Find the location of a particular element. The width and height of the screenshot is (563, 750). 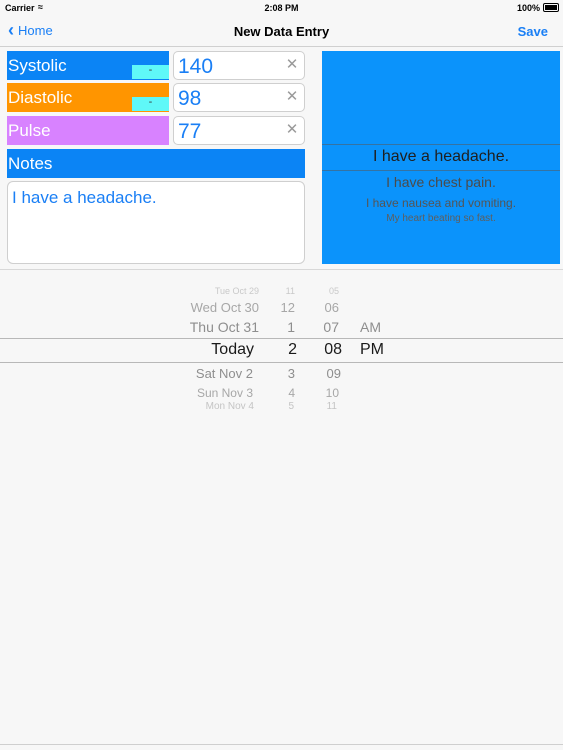

date-cell: Sat Nov 2 is located at coordinates (224, 373).